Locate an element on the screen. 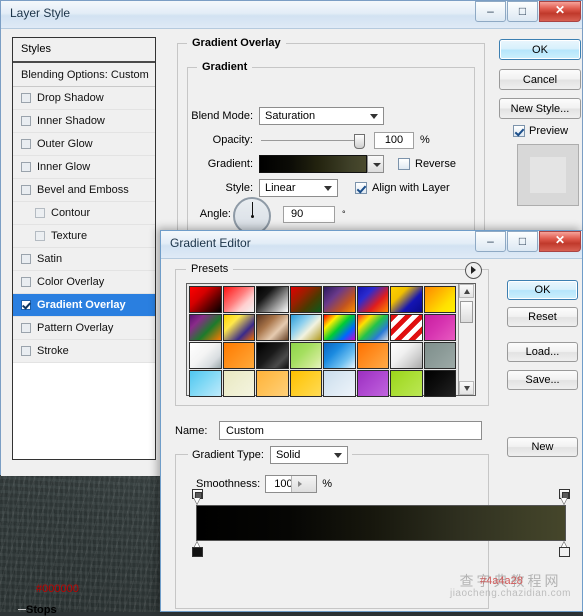 Image resolution: width=583 pixels, height=616 pixels. color-stop-right is located at coordinates (564, 549).